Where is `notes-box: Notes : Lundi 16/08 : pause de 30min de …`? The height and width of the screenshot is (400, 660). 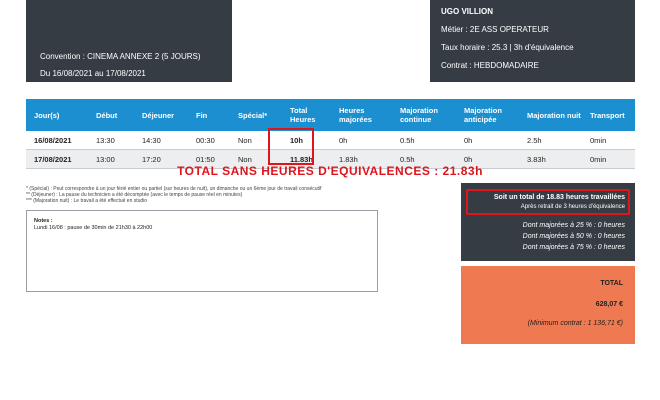 notes-box: Notes : Lundi 16/08 : pause de 30min de … is located at coordinates (202, 251).